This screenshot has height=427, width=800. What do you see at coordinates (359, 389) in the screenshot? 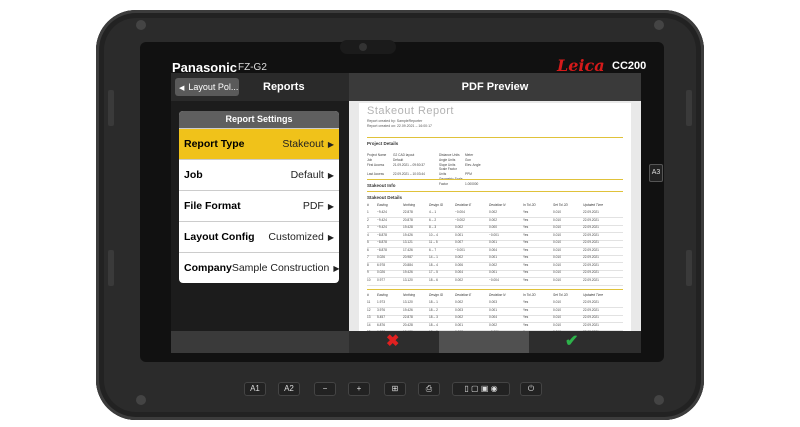
I see `volume-up-button: +` at bounding box center [359, 389].